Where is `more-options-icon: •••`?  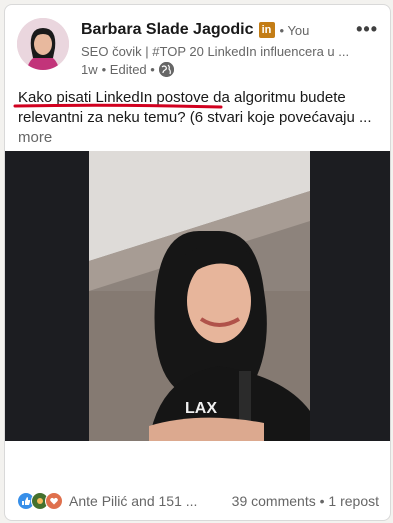 more-options-icon: ••• is located at coordinates (367, 29).